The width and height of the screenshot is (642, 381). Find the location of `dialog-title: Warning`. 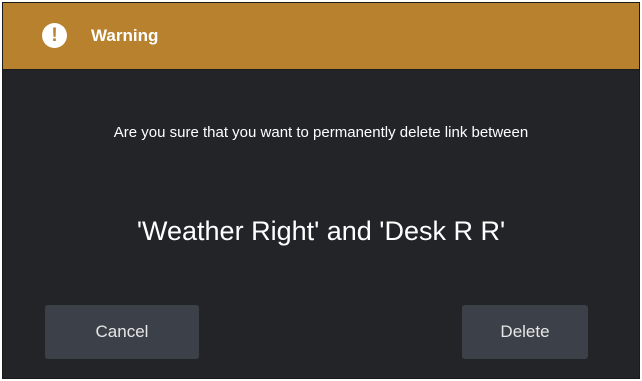

dialog-title: Warning is located at coordinates (125, 35).